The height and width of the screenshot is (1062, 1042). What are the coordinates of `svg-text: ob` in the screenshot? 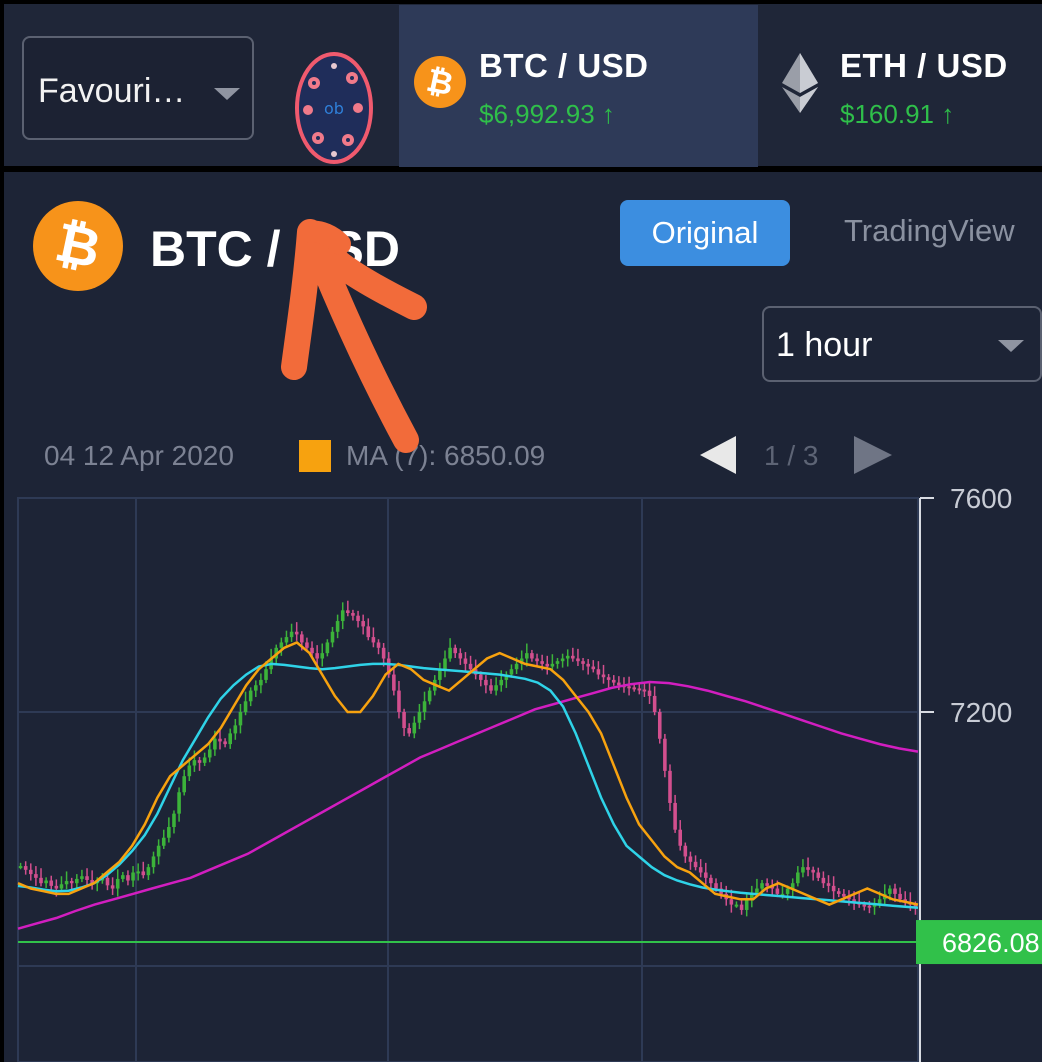 It's located at (334, 108).